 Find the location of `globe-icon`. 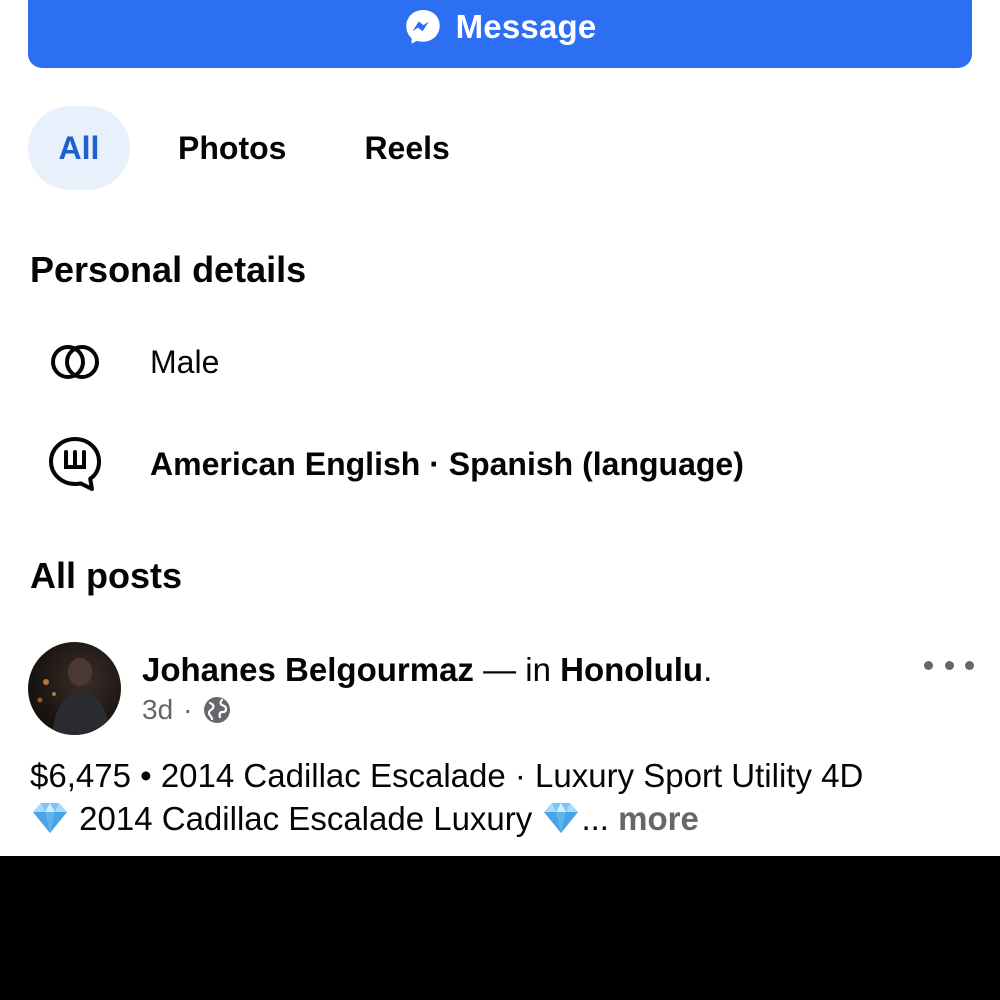

globe-icon is located at coordinates (217, 710).